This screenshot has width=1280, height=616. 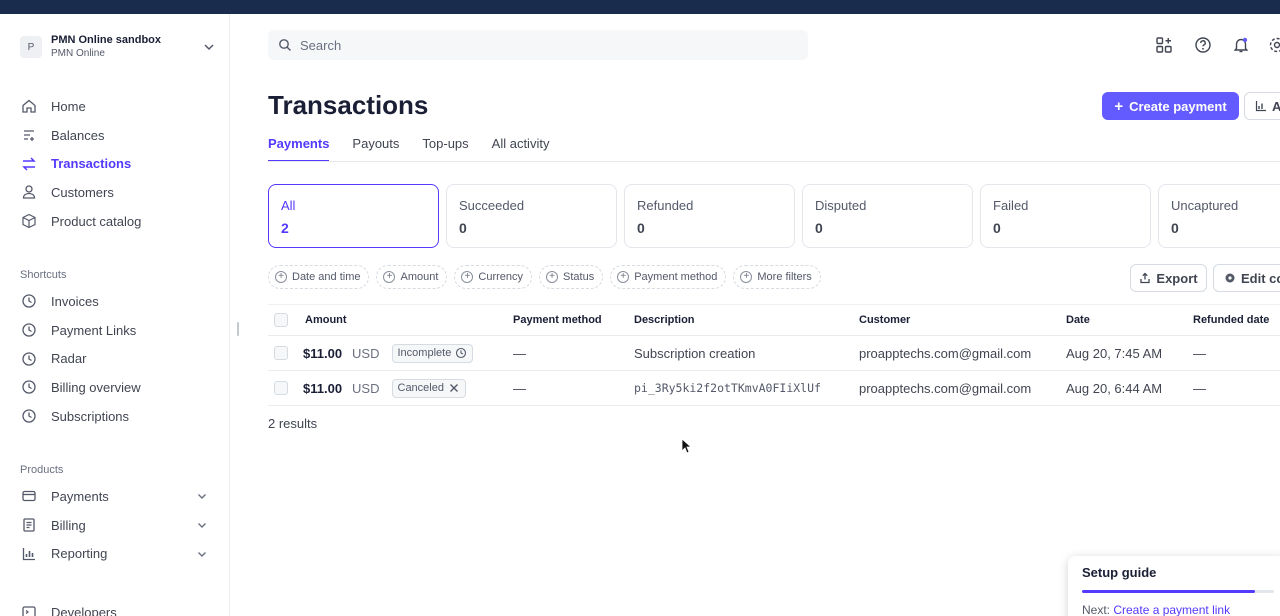 I want to click on account-avatar: P, so click(x=31, y=47).